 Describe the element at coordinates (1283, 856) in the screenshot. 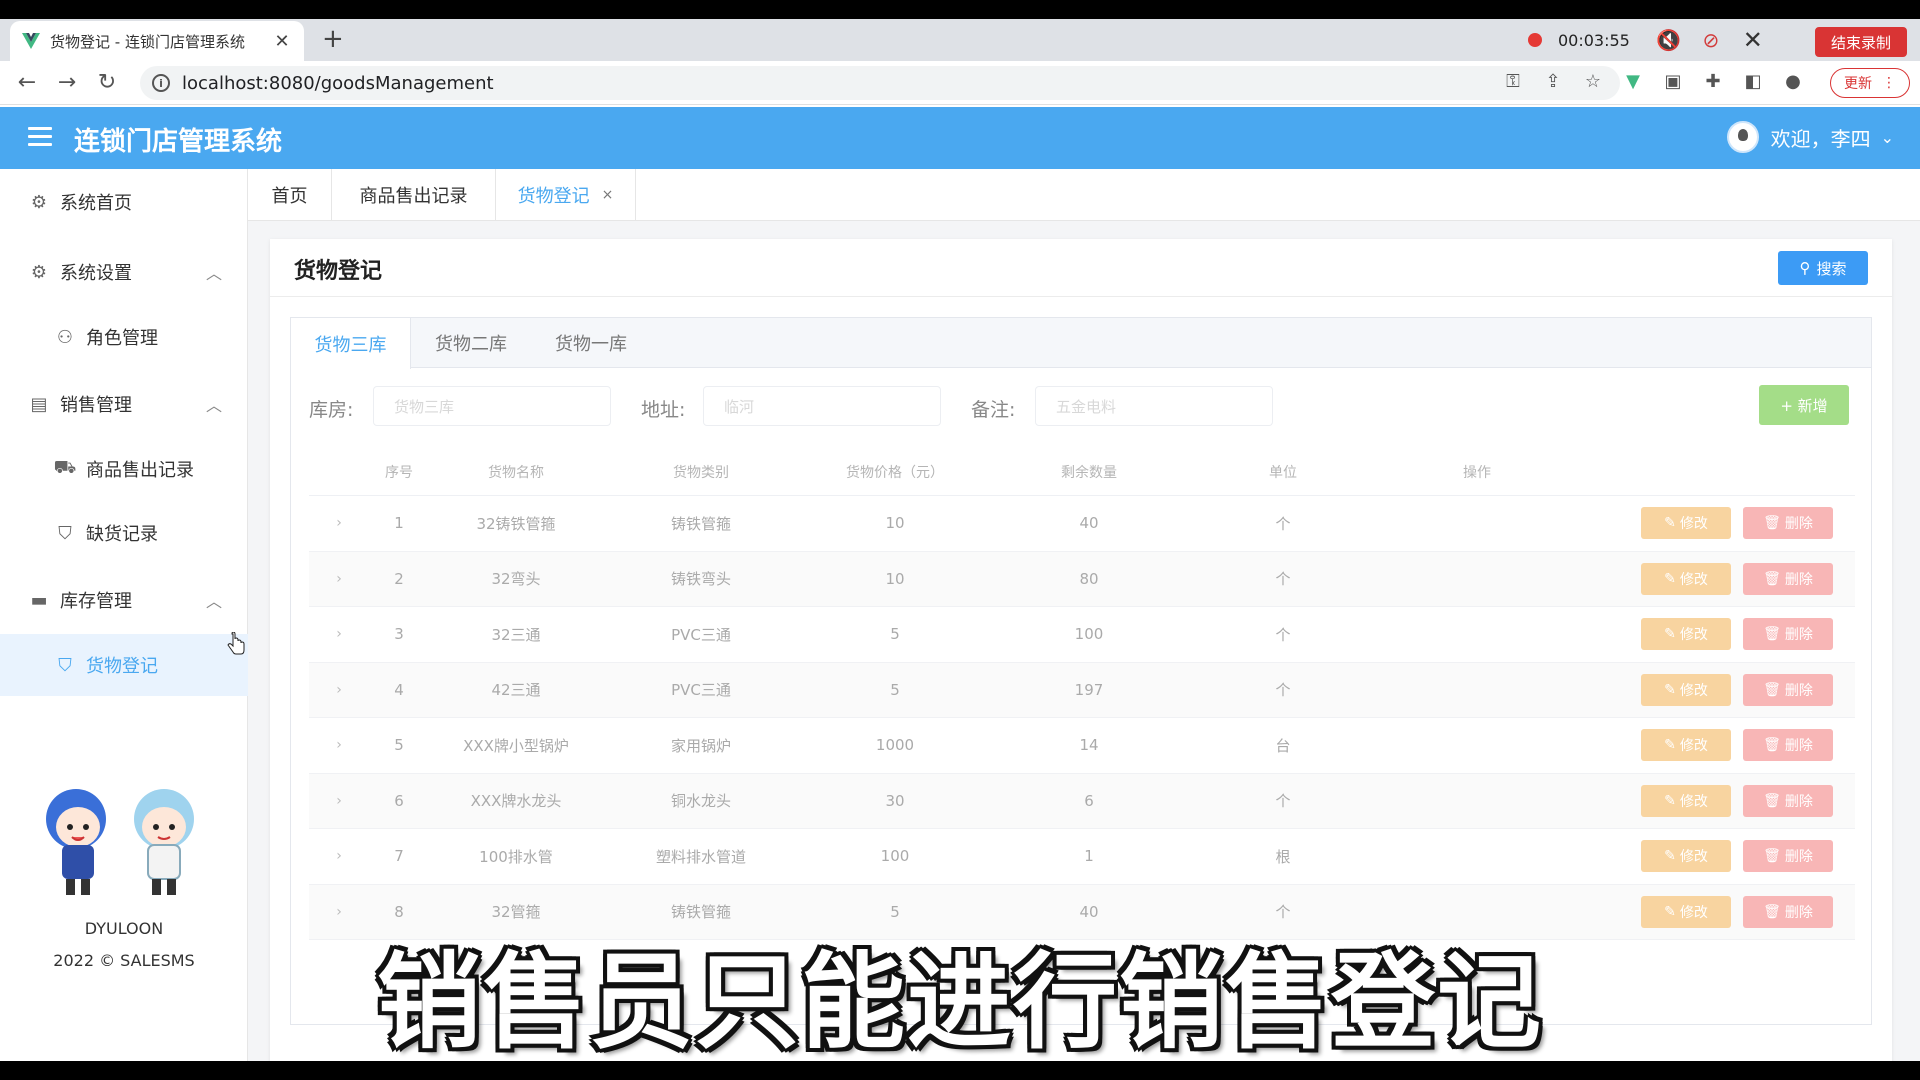

I see `table-cell-unit: 根` at that location.